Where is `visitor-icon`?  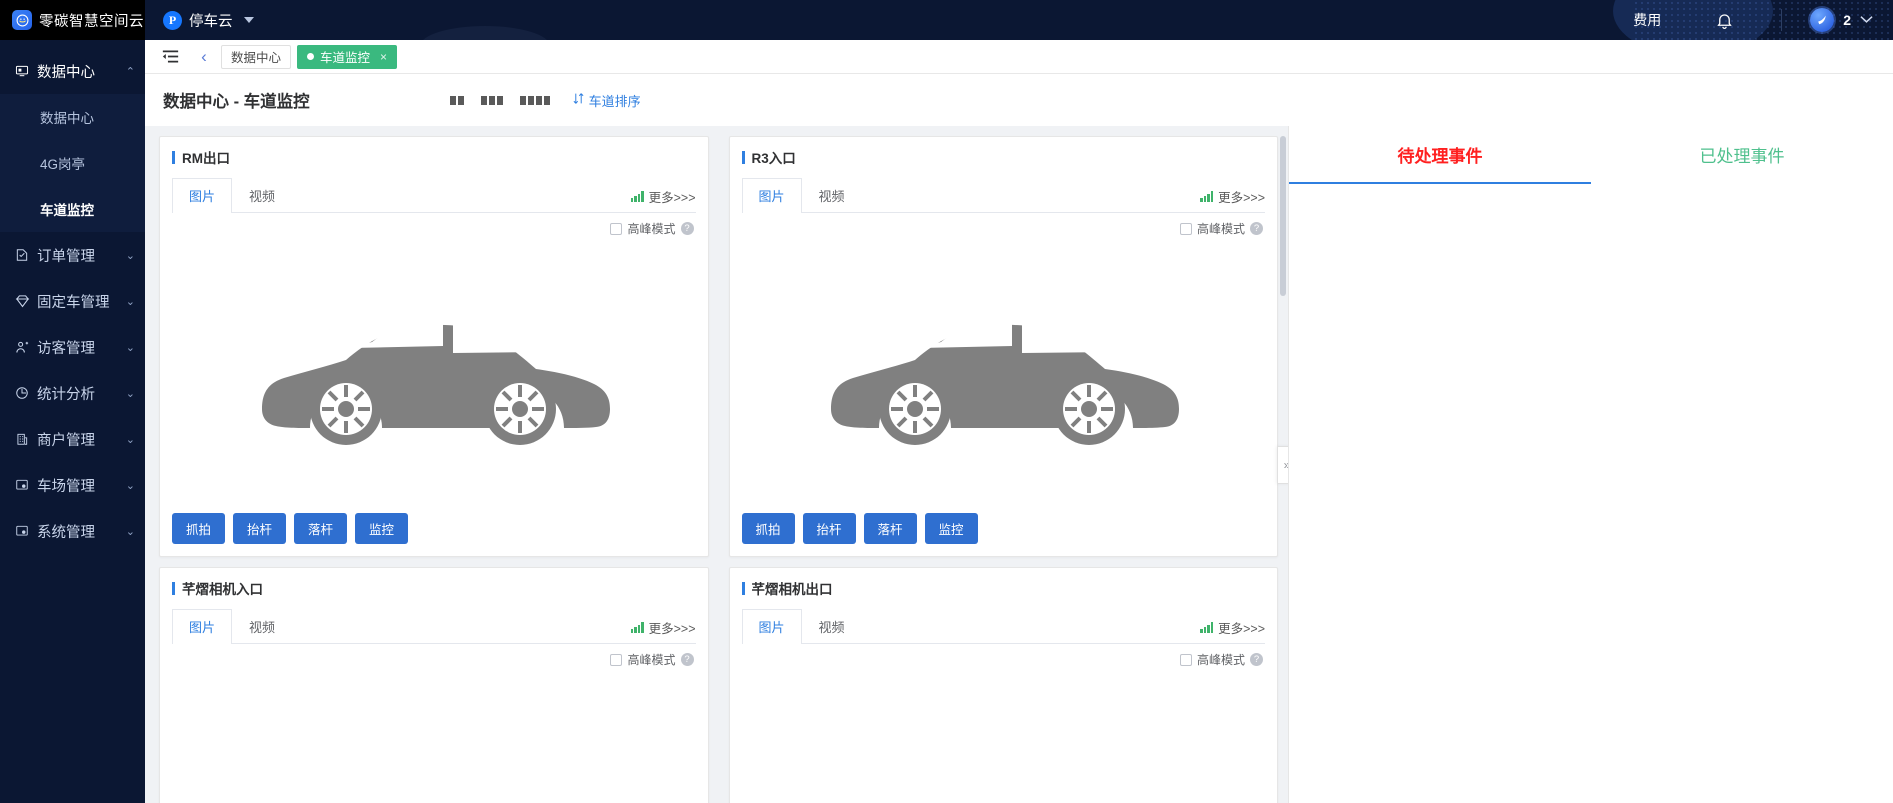
visitor-icon is located at coordinates (22, 347).